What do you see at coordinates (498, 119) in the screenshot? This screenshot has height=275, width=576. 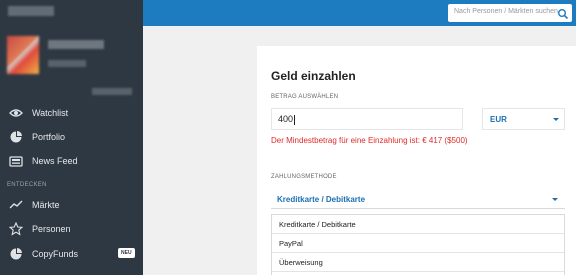 I see `currency-value: EUR` at bounding box center [498, 119].